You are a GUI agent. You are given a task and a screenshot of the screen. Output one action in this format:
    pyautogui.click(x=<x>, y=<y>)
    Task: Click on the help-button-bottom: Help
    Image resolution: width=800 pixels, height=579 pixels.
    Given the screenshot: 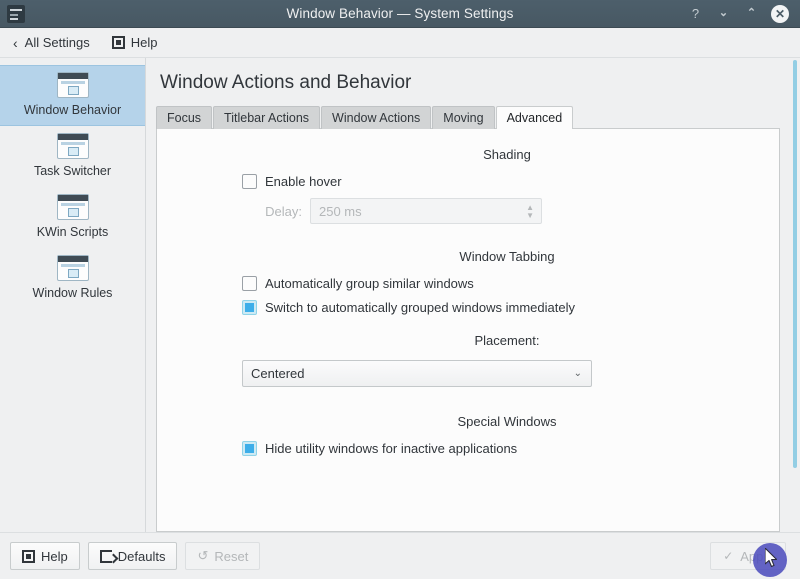 What is the action you would take?
    pyautogui.click(x=45, y=556)
    